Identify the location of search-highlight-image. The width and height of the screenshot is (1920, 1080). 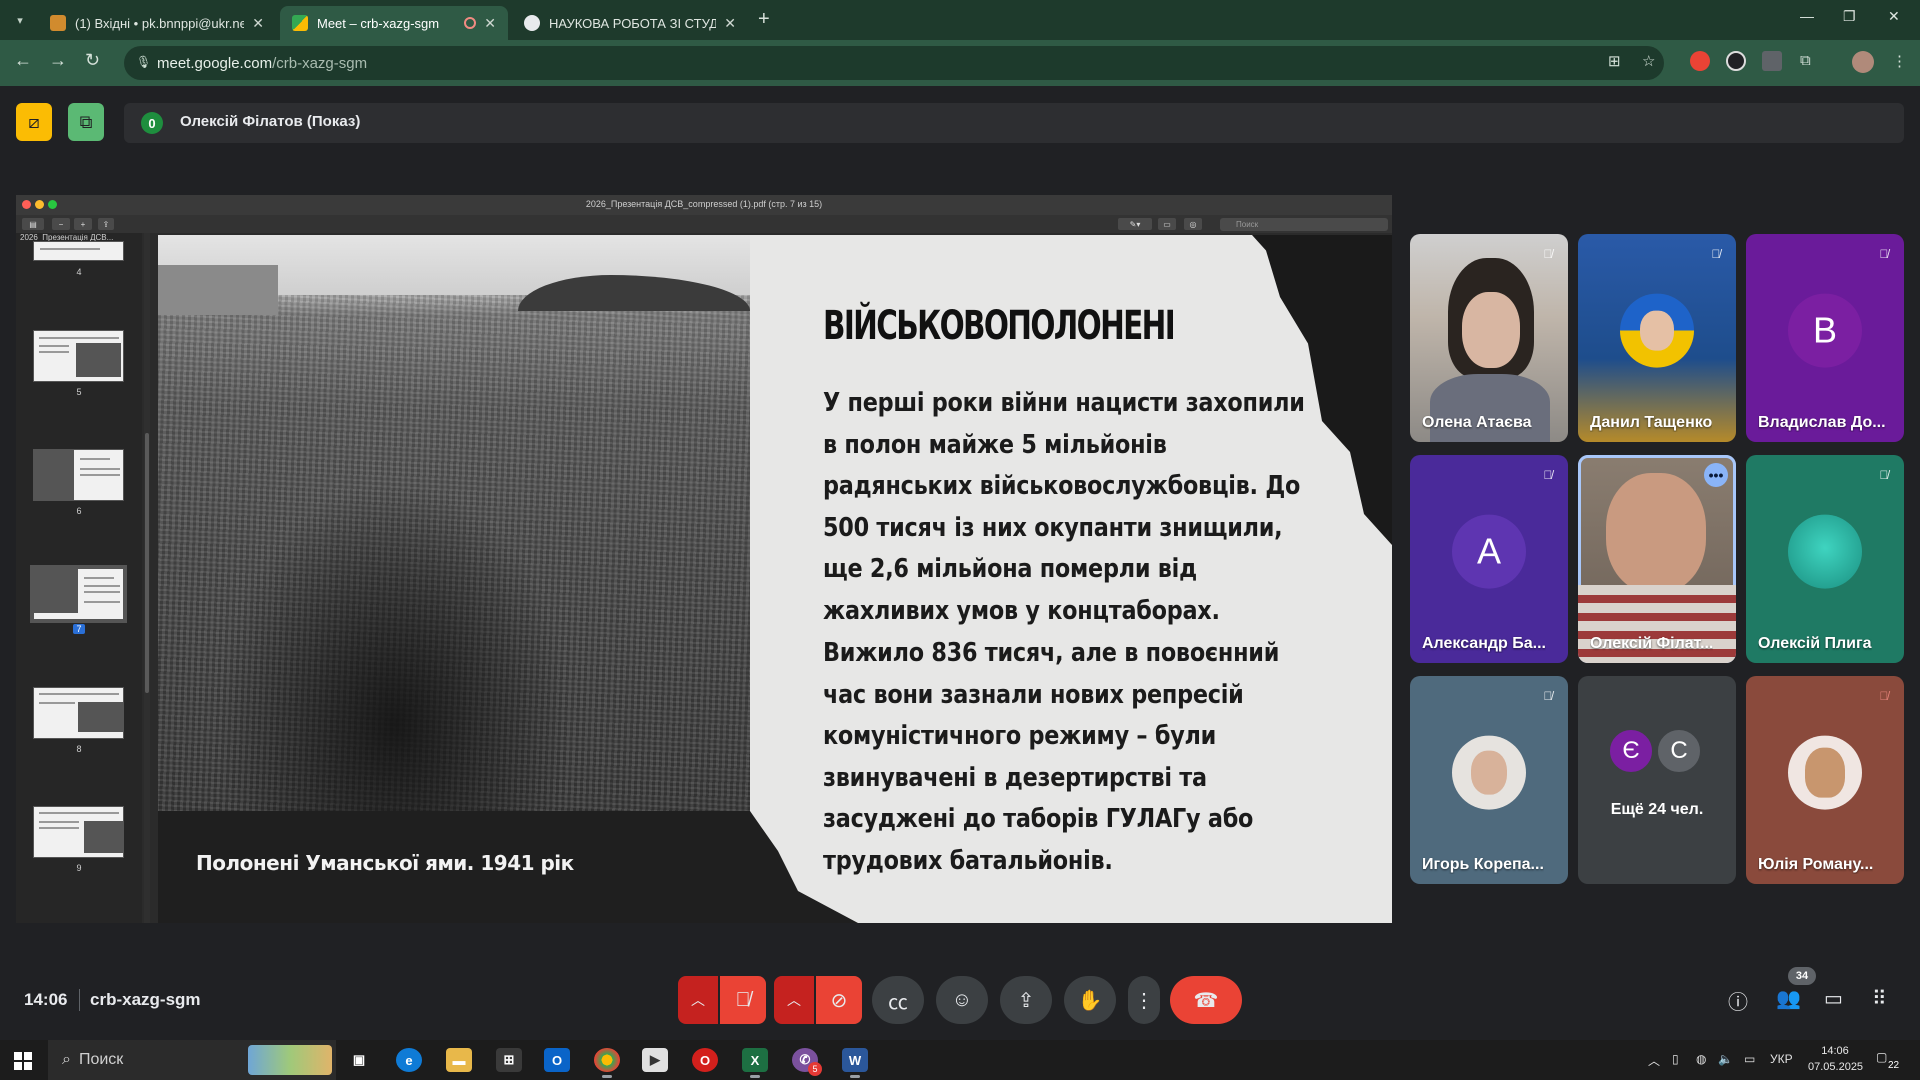
(290, 1060).